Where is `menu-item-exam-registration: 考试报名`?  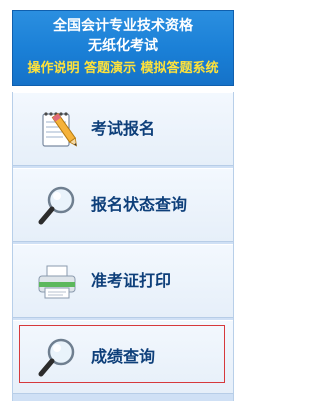 menu-item-exam-registration: 考试报名 is located at coordinates (123, 129).